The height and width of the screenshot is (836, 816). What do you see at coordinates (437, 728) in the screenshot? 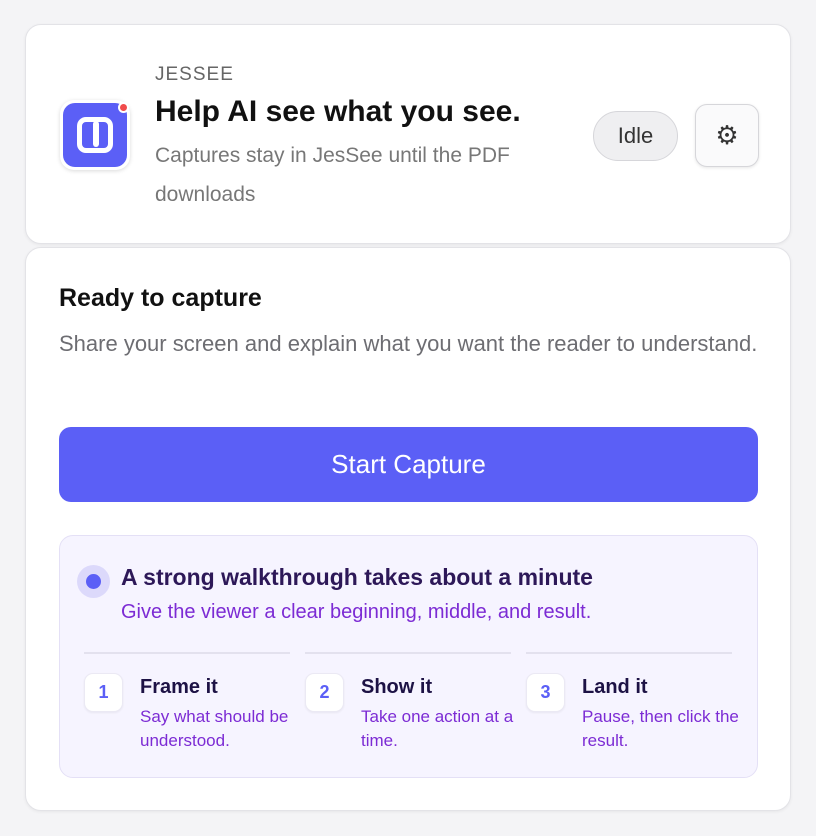
I see `step-description: Take one action at a time.` at bounding box center [437, 728].